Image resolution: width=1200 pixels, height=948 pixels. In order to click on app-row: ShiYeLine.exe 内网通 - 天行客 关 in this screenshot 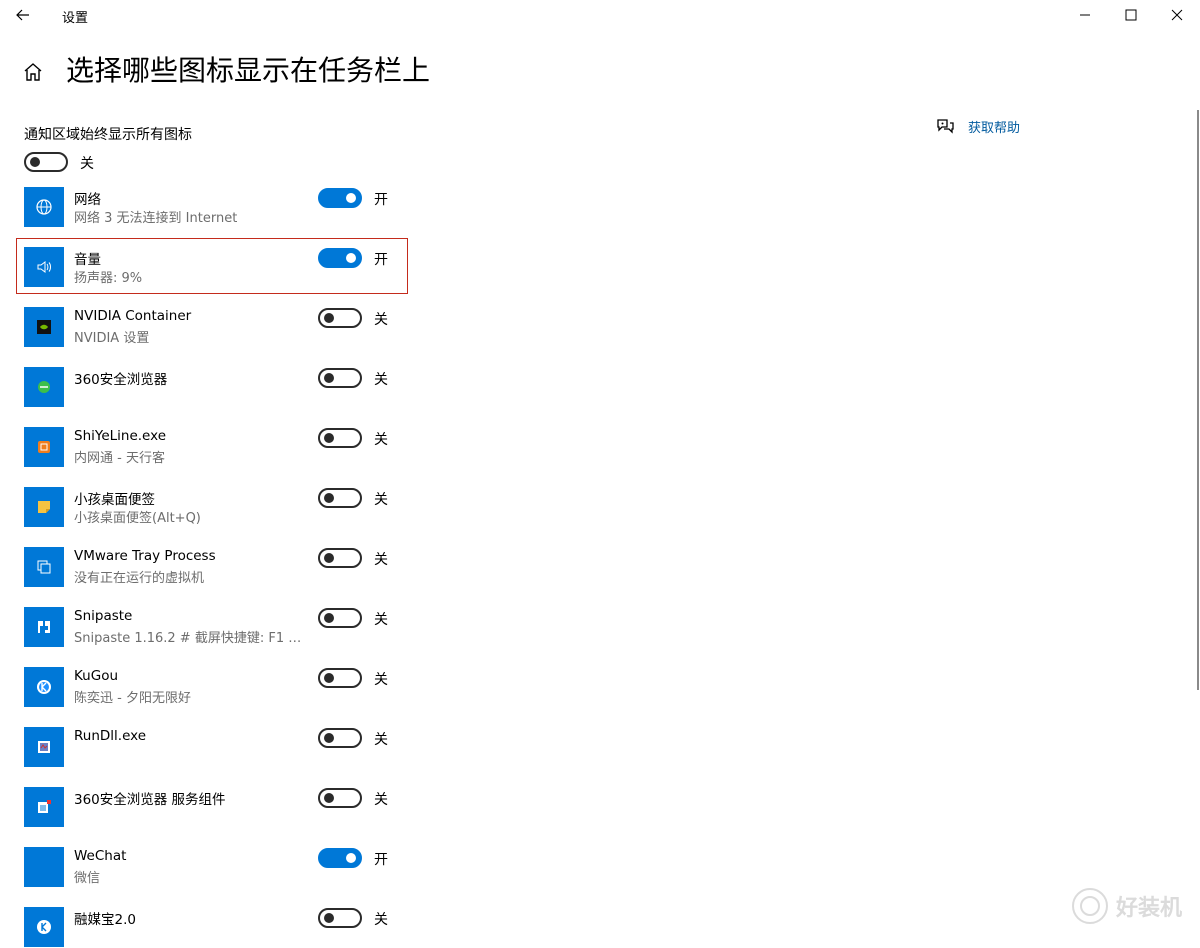, I will do `click(210, 447)`.